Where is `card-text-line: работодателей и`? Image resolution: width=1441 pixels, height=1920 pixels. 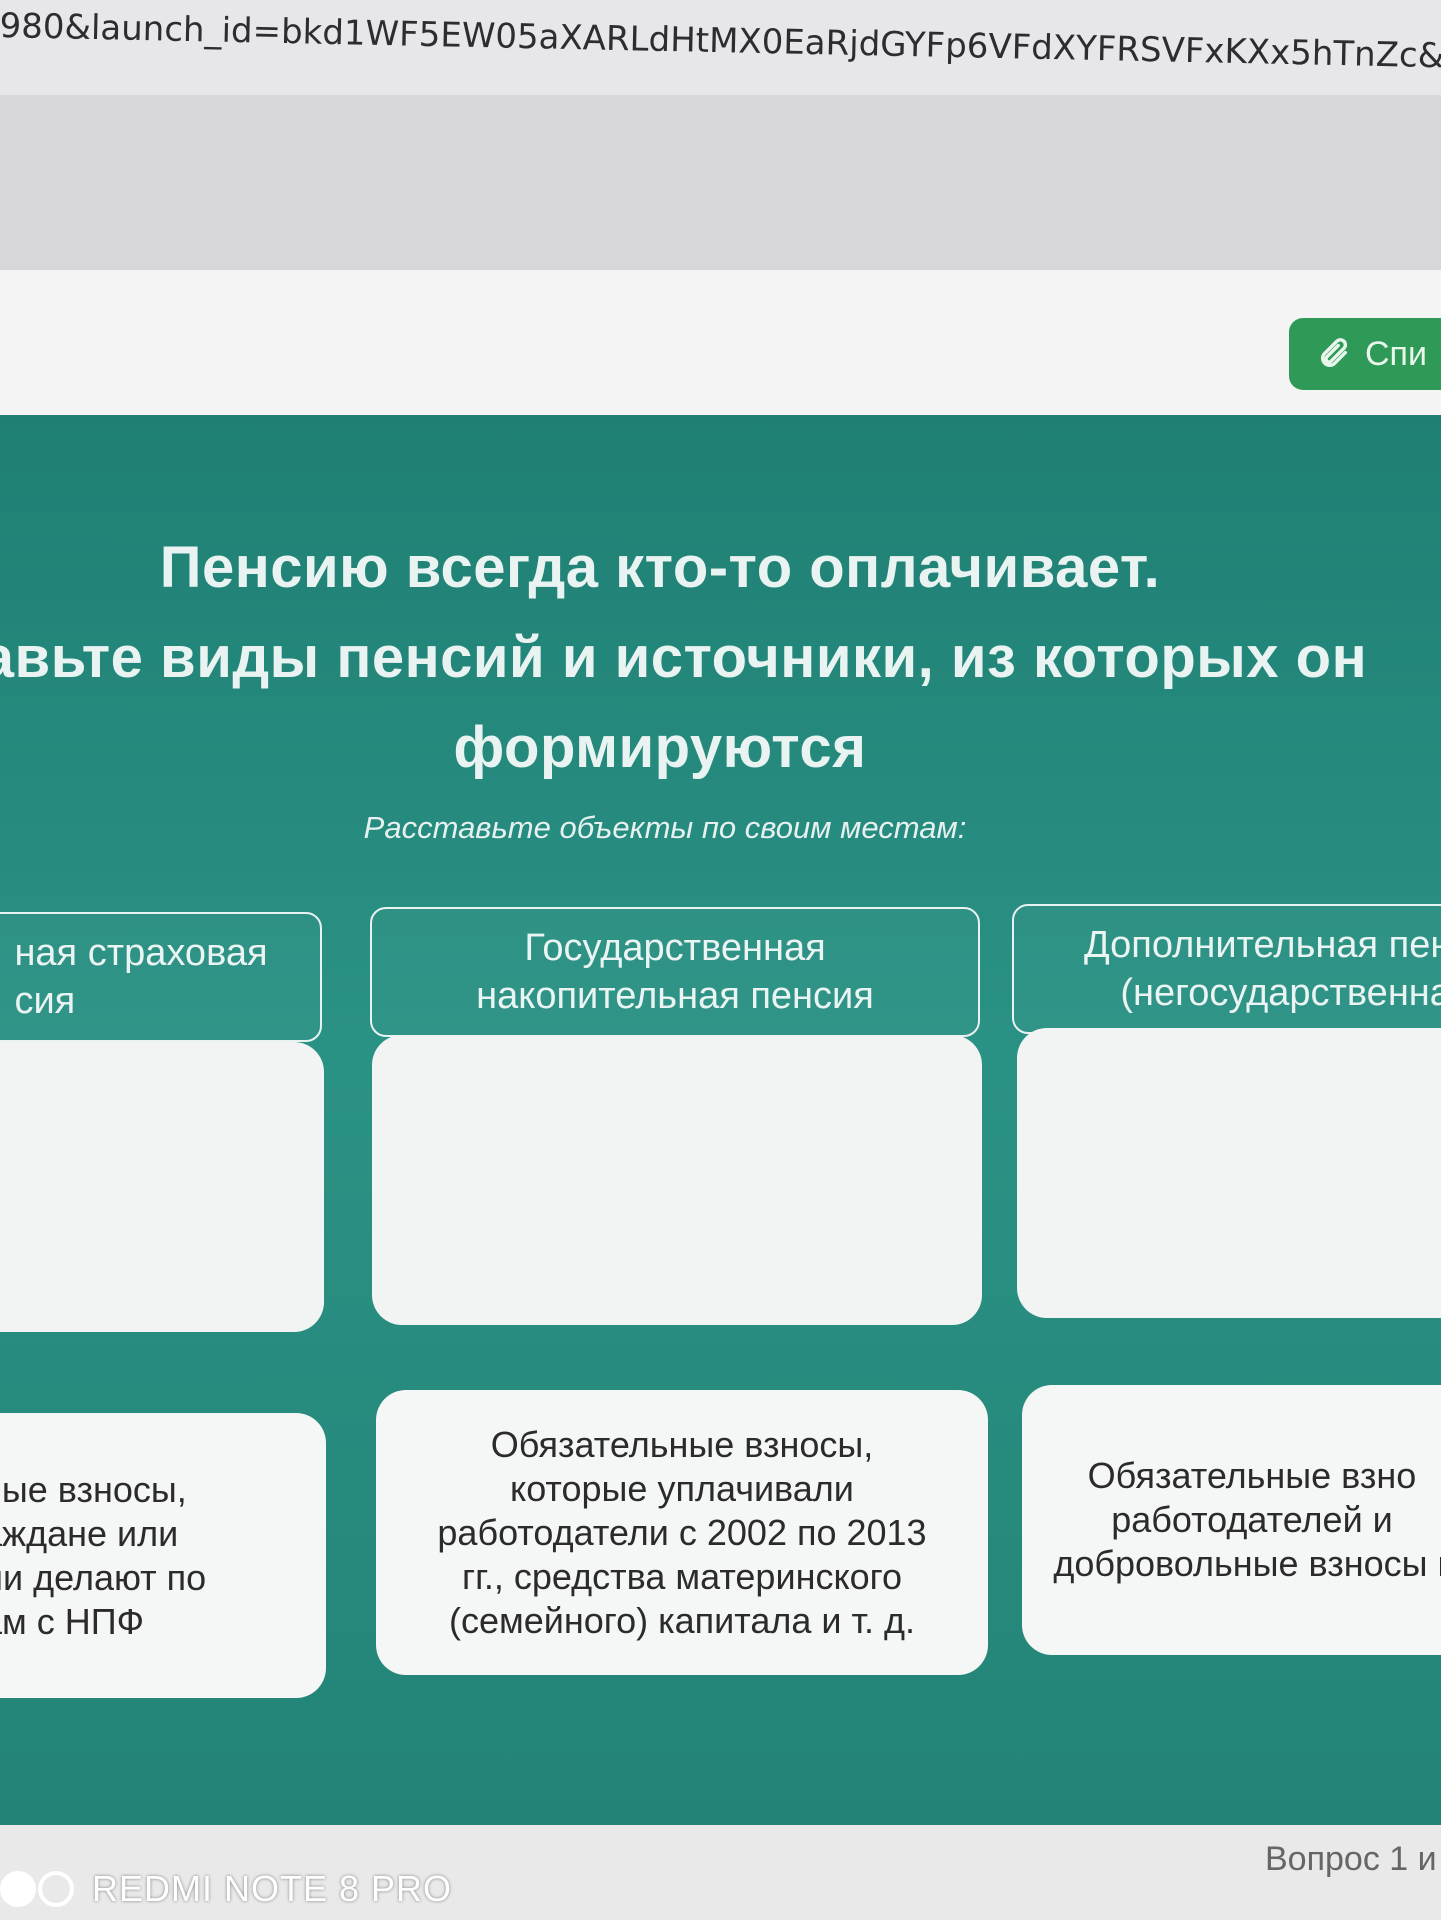 card-text-line: работодателей и is located at coordinates (1252, 1519).